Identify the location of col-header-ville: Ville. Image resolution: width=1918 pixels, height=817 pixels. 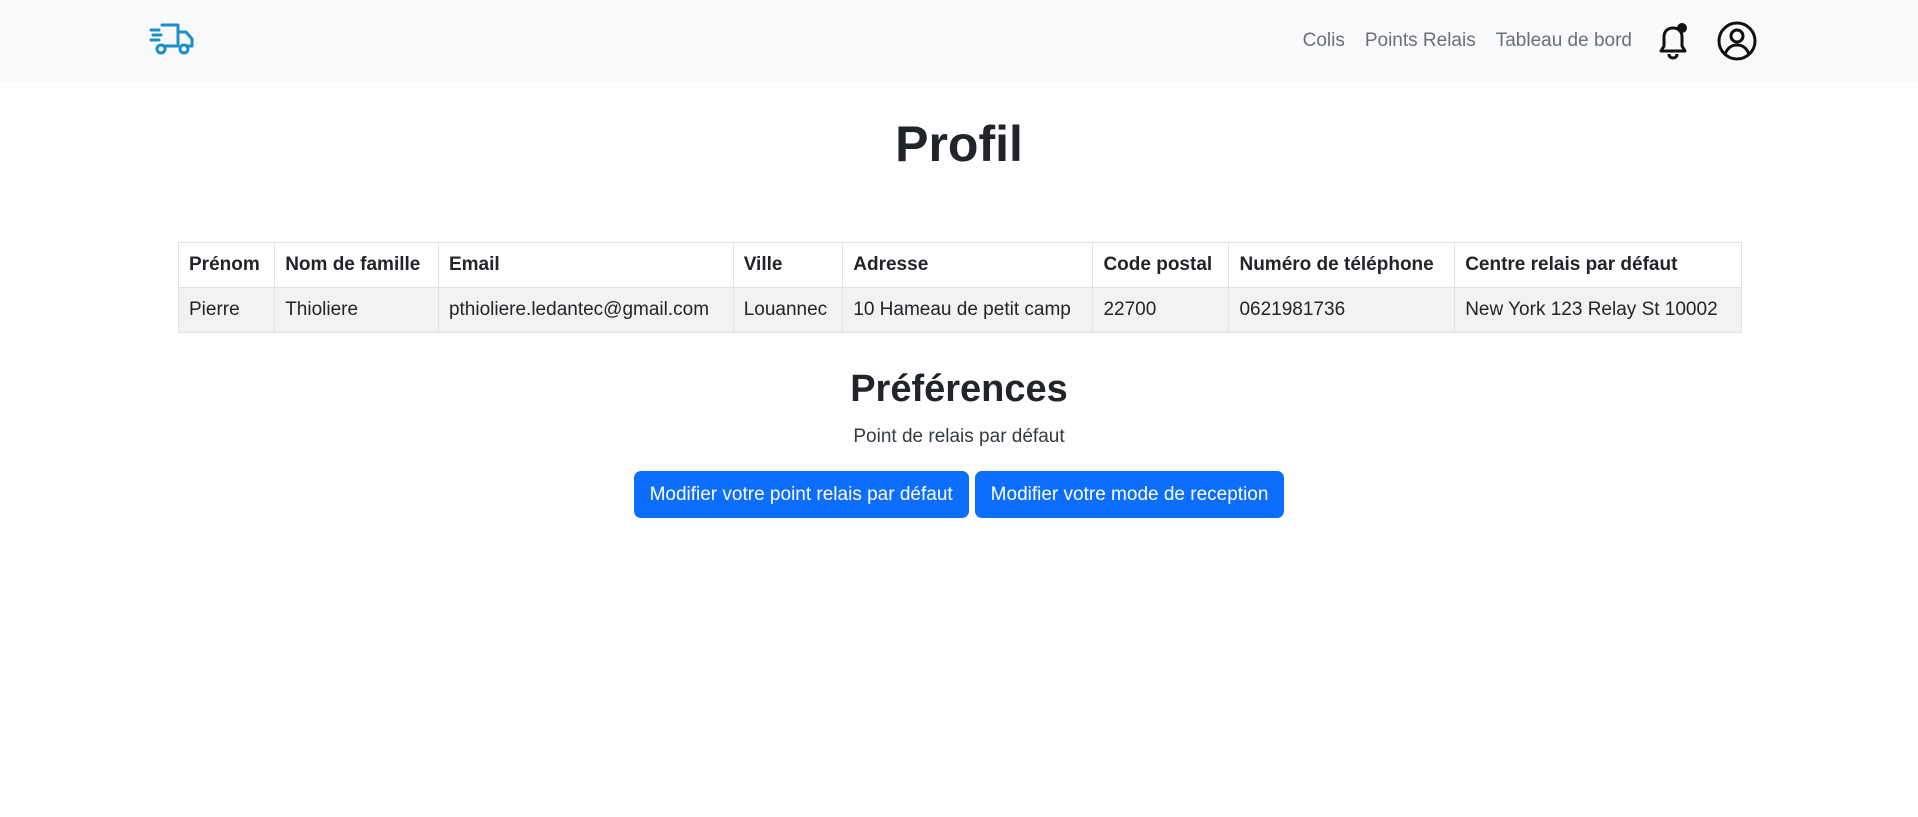
(788, 265).